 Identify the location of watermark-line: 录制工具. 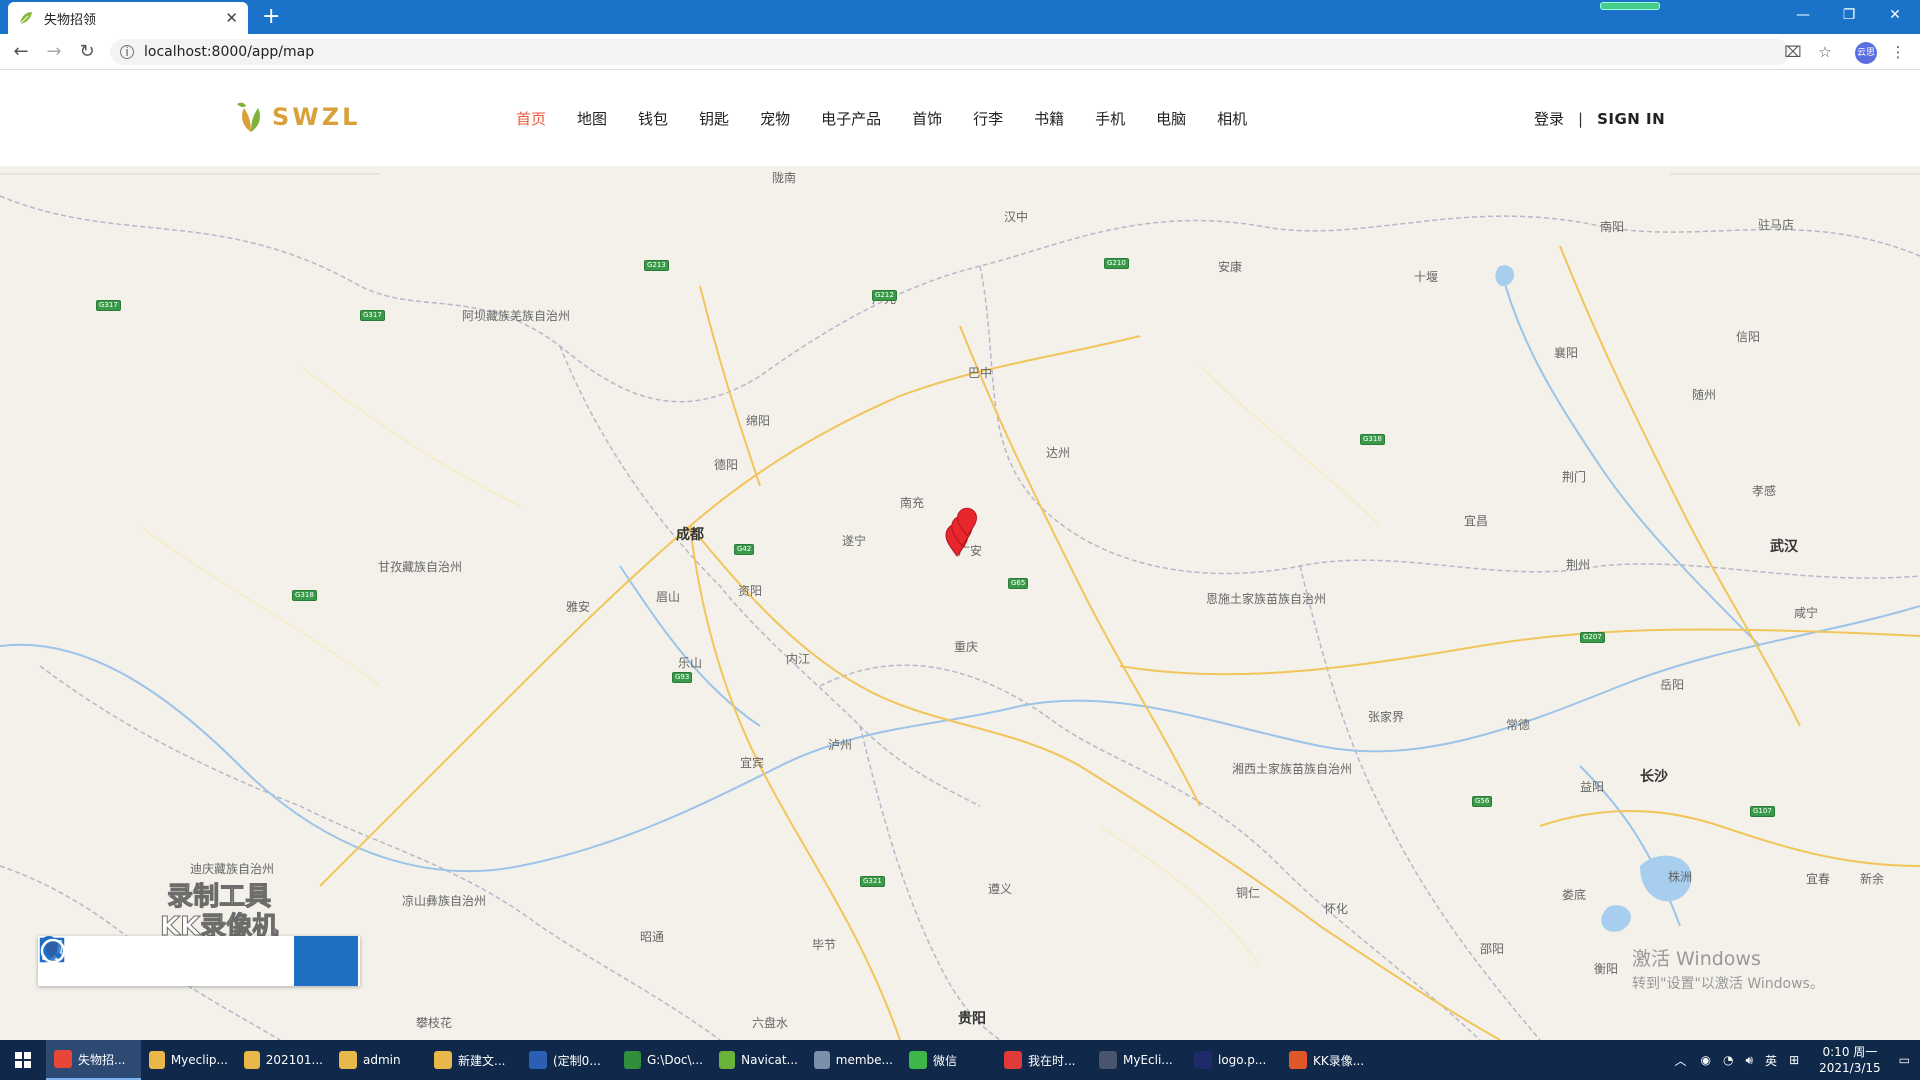
(219, 897).